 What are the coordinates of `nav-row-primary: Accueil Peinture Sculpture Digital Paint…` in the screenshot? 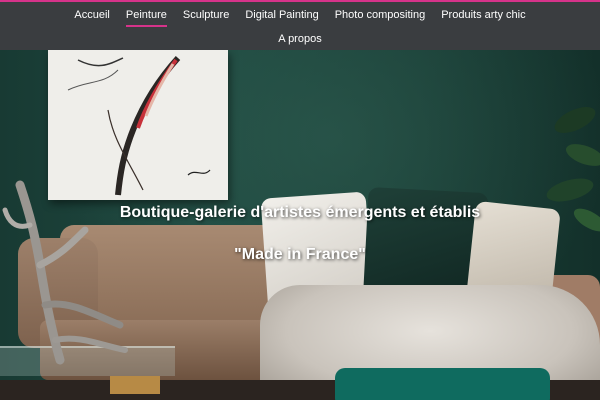 It's located at (300, 17).